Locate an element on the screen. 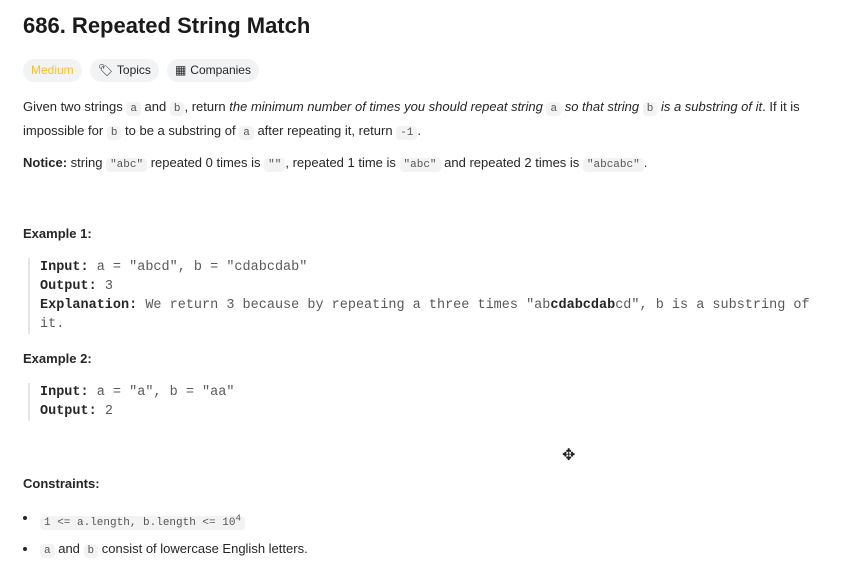 The image size is (865, 580). example-2-block: Input: a = "a", b = "aa" Output: 2 is located at coordinates (429, 402).